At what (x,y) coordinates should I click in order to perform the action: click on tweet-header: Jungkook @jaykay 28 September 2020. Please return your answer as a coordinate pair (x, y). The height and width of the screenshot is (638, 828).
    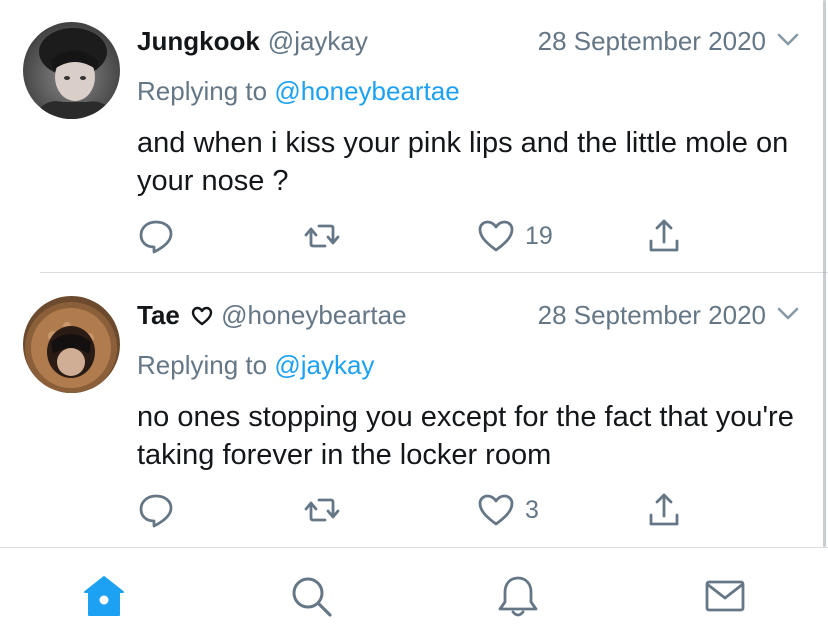
    Looking at the image, I should click on (468, 41).